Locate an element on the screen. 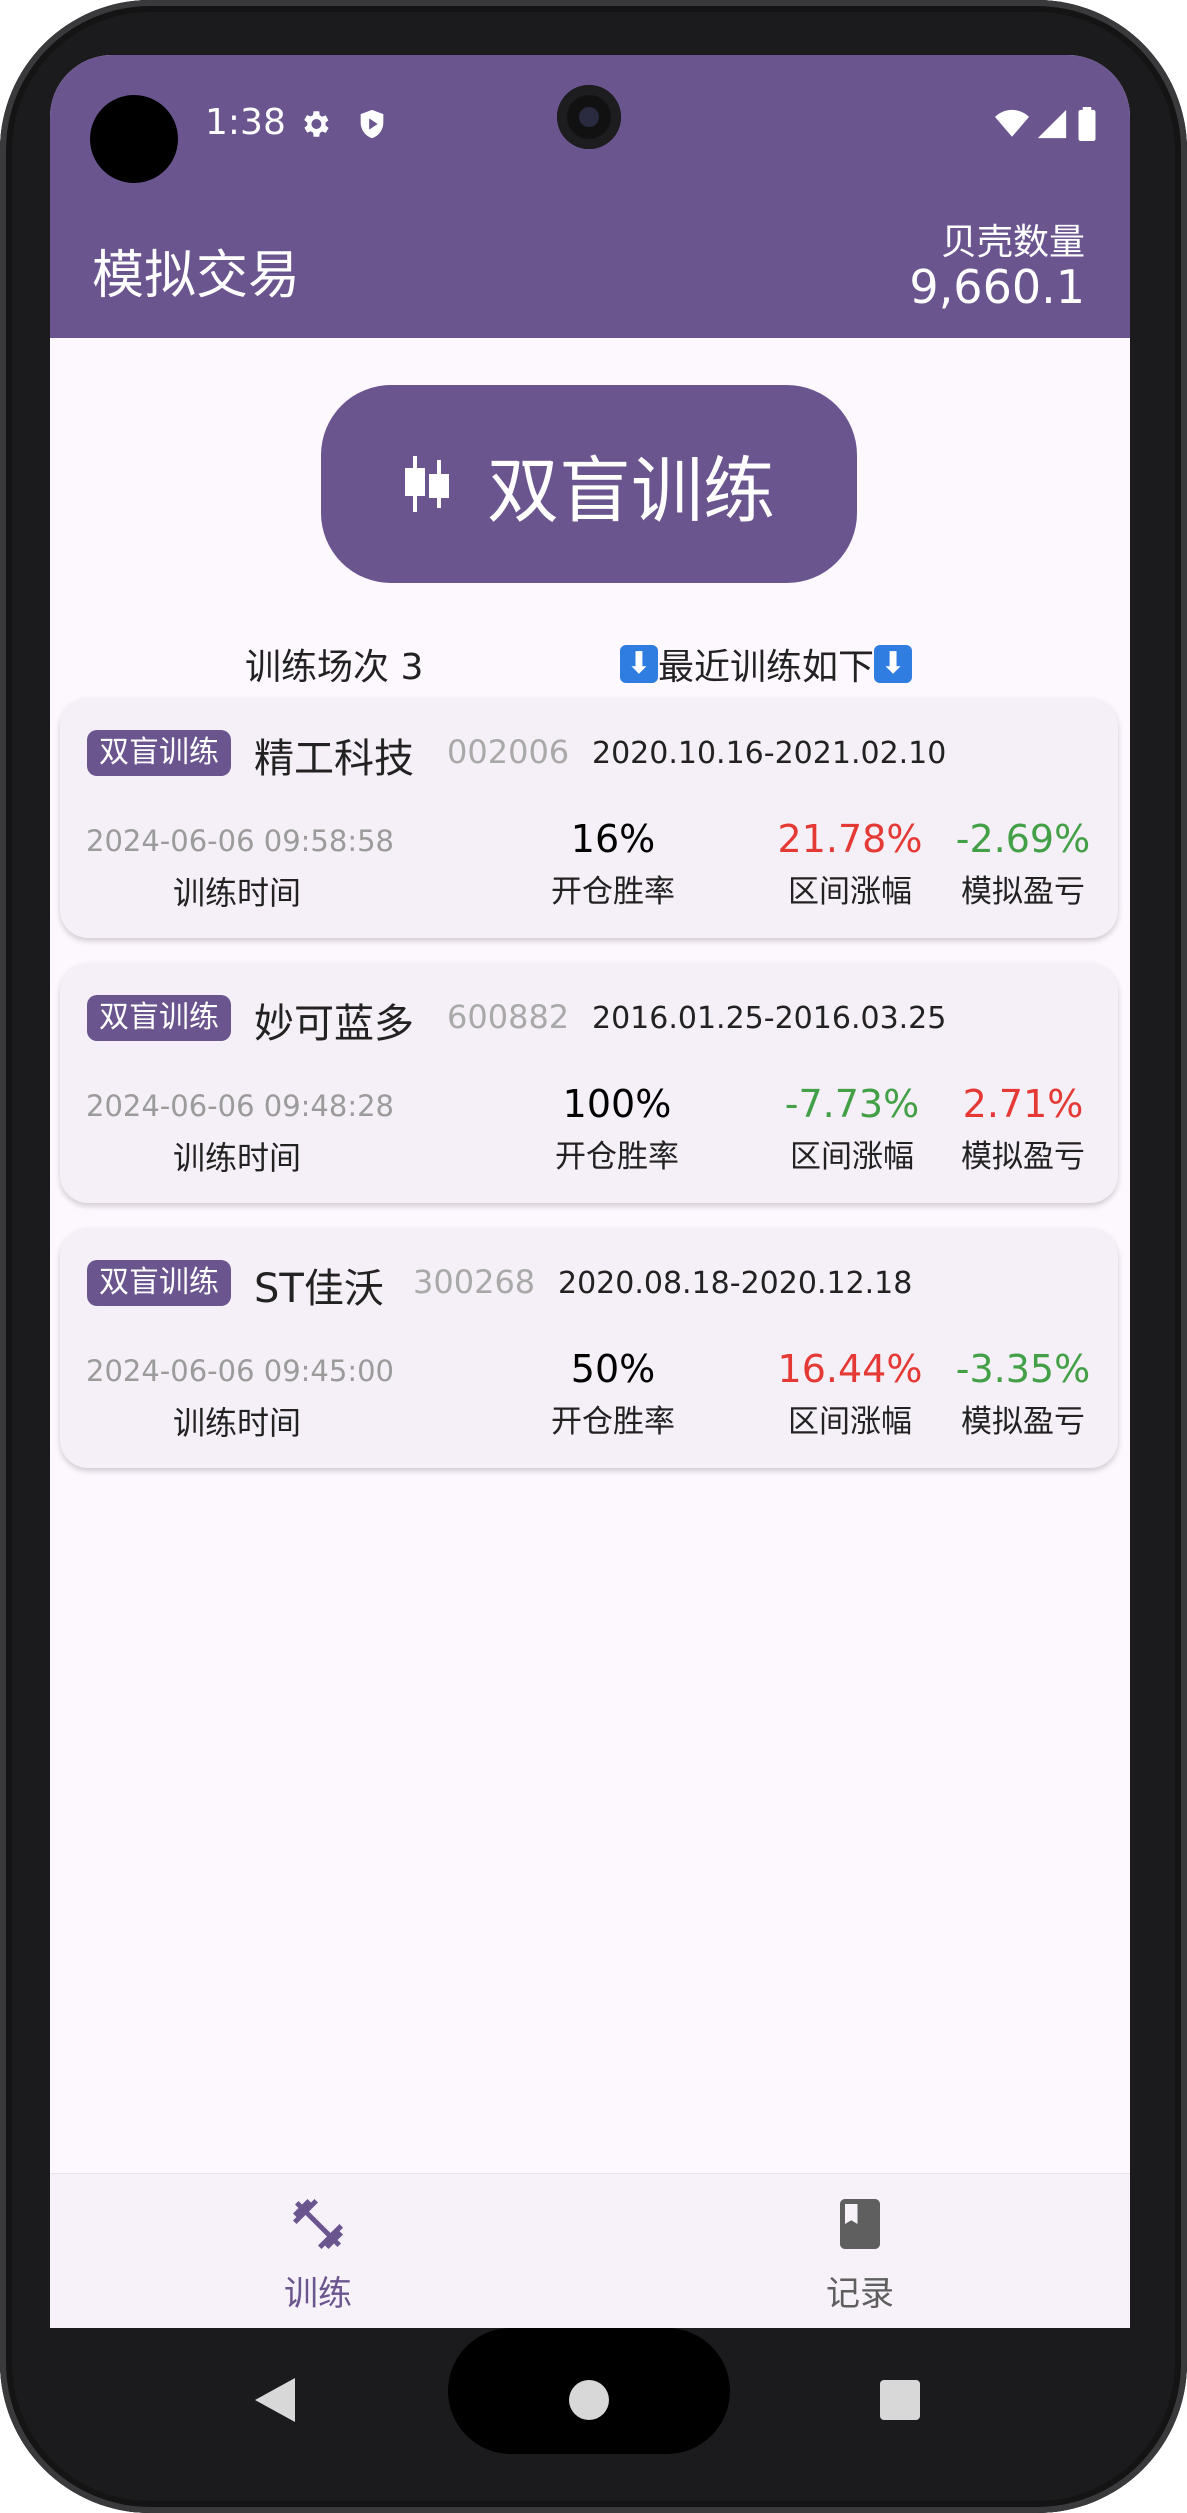 The image size is (1187, 2513). settings-gear-icon is located at coordinates (316, 124).